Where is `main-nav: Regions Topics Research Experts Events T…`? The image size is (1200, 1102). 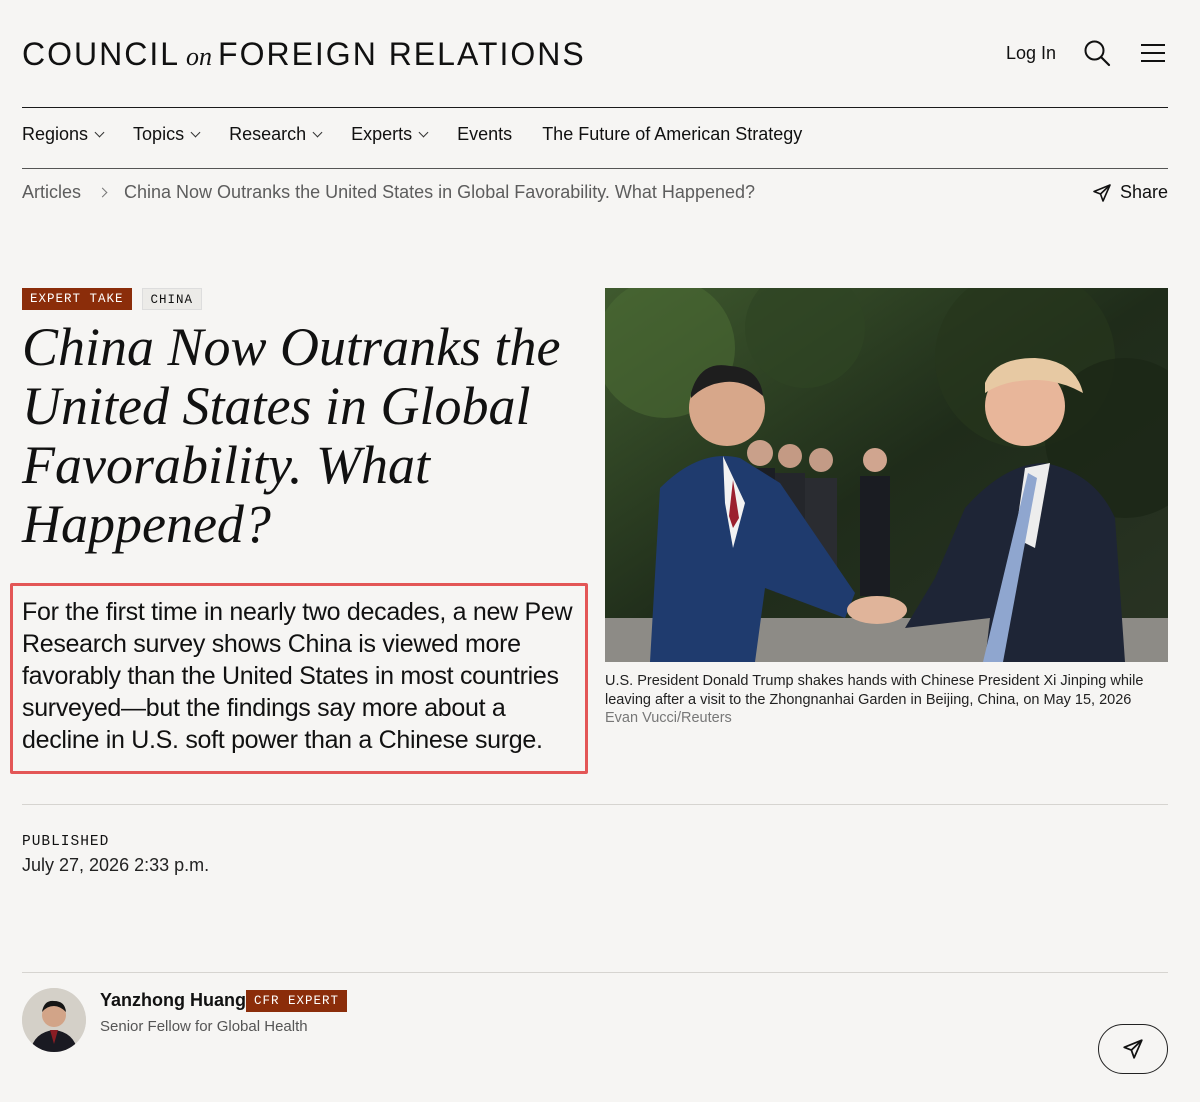
main-nav: Regions Topics Research Experts Events T… is located at coordinates (412, 134).